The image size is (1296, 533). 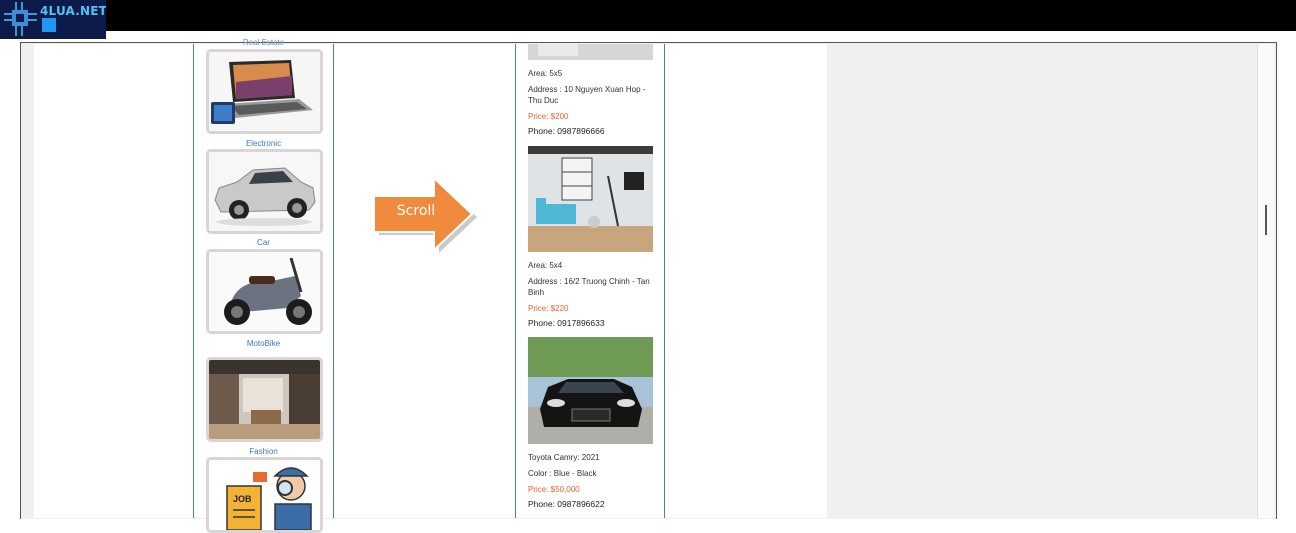 I want to click on listing-phone: Phone: 0917896633, so click(x=592, y=323).